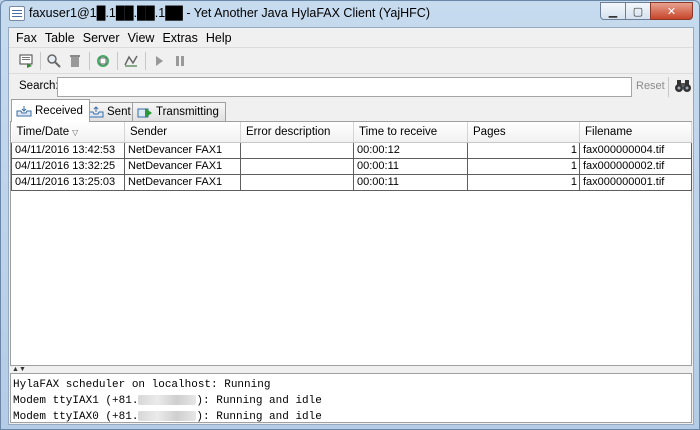  I want to click on transmit-icon, so click(144, 113).